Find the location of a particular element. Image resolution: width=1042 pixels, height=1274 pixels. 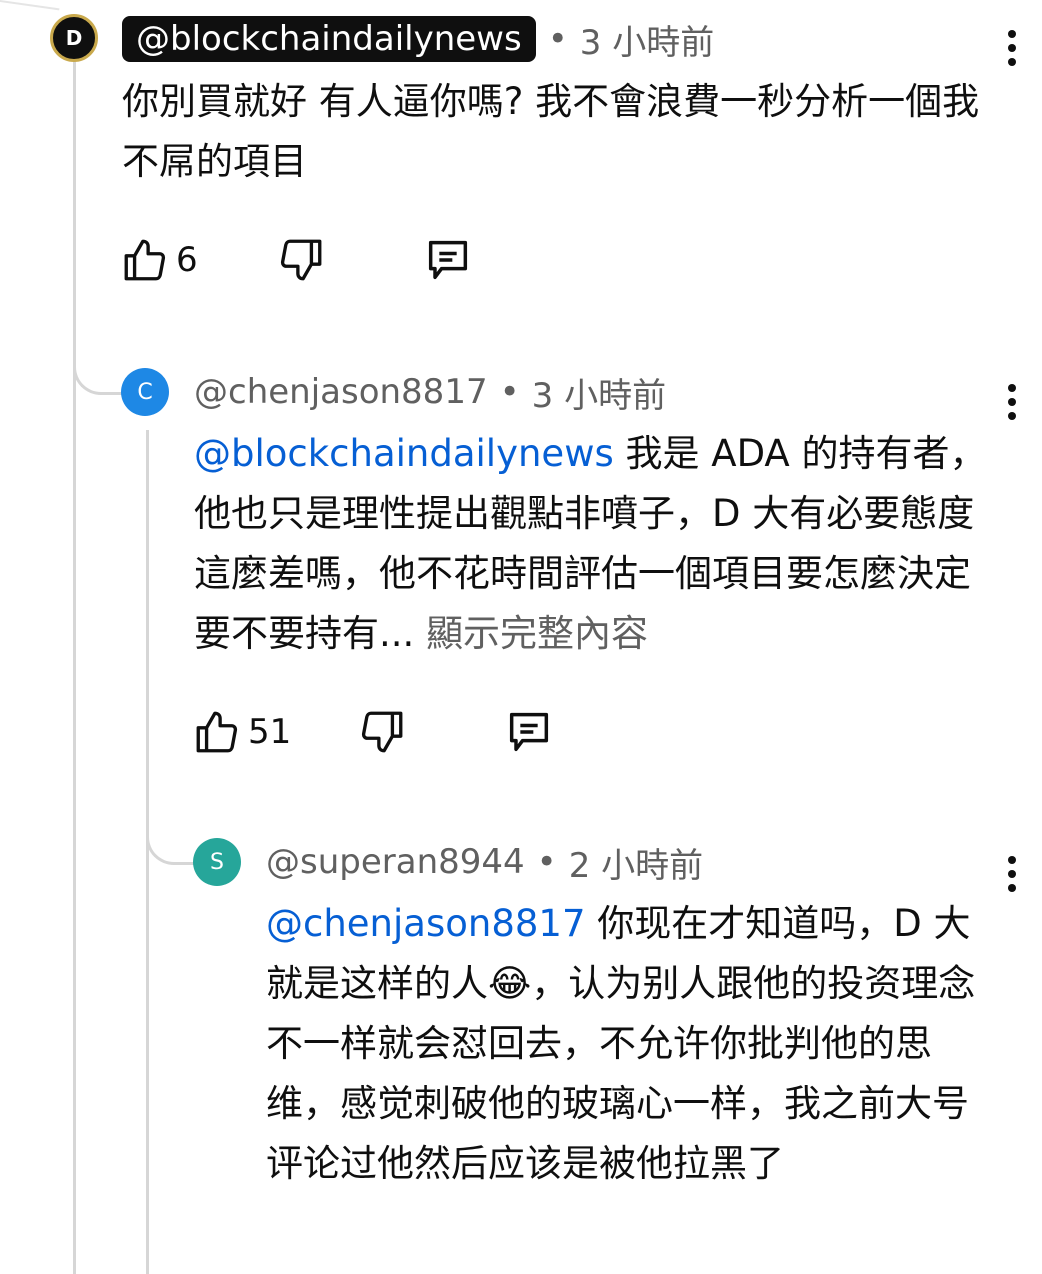

avatar-letter: D is located at coordinates (74, 38).